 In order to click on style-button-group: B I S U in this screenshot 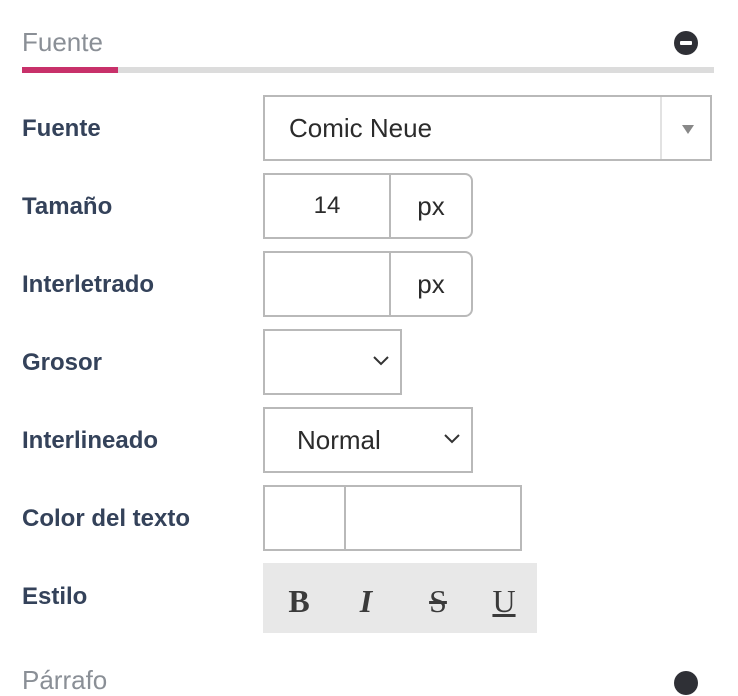, I will do `click(400, 598)`.